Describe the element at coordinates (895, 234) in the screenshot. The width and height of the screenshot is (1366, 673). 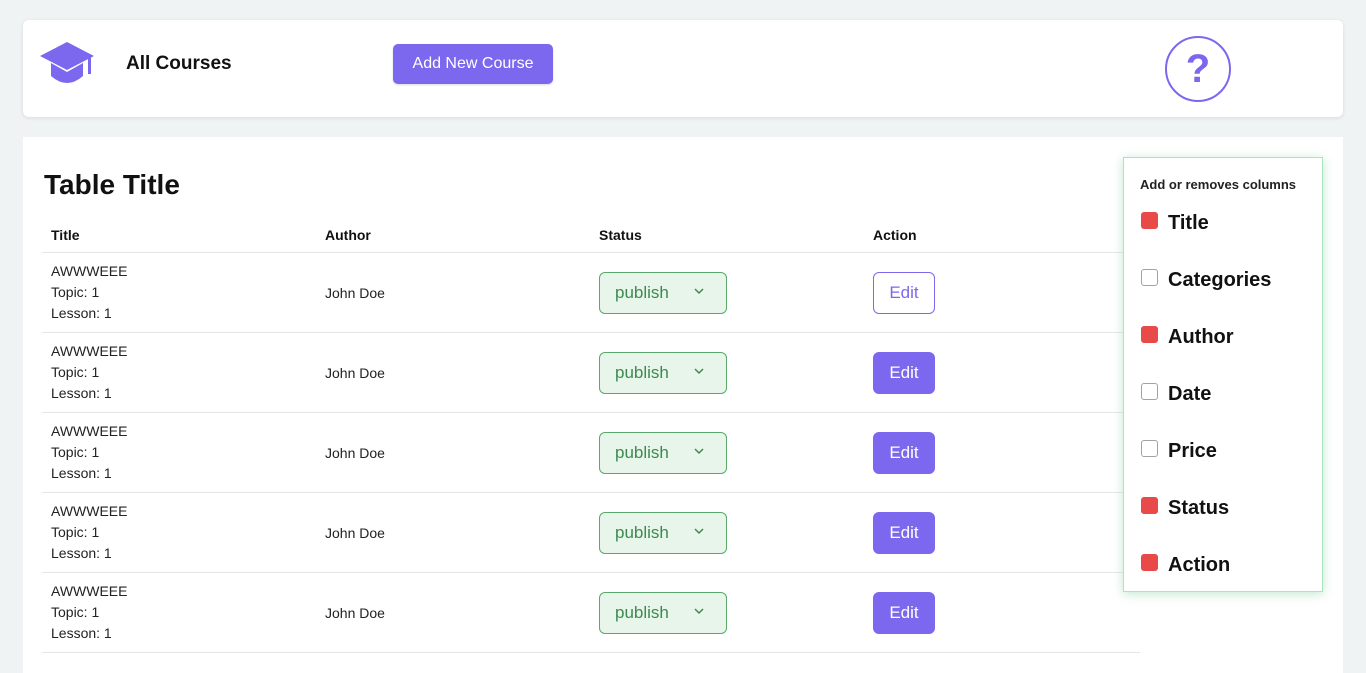
I see `column-header-action: Action` at that location.